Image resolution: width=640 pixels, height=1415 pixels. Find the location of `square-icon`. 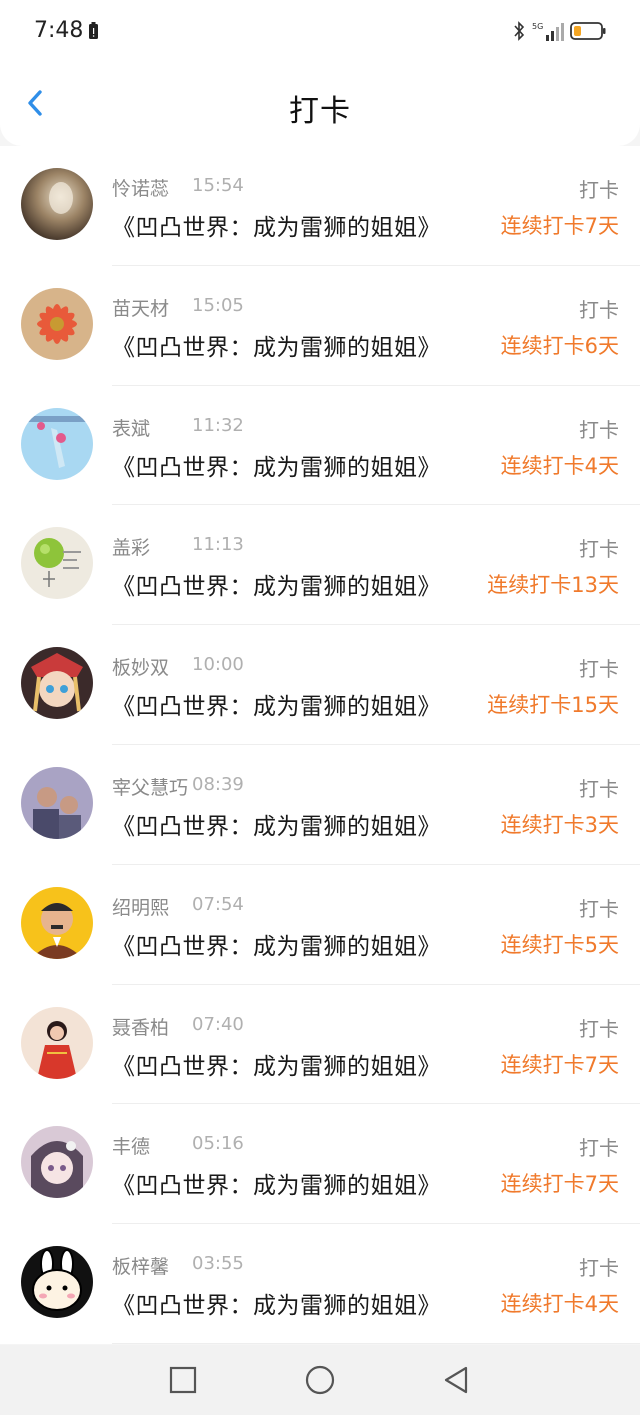

square-icon is located at coordinates (183, 1380).